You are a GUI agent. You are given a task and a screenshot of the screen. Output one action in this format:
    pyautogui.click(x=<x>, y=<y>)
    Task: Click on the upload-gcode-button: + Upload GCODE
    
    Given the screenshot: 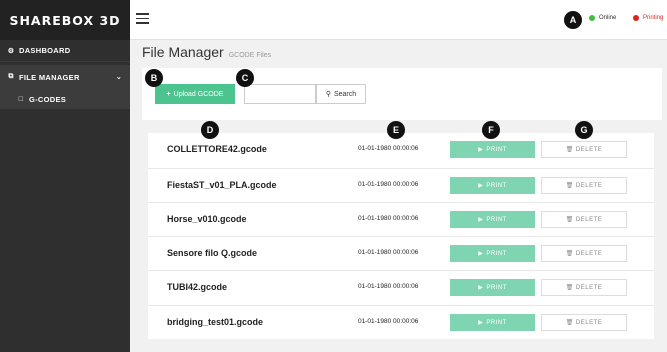 What is the action you would take?
    pyautogui.click(x=195, y=94)
    